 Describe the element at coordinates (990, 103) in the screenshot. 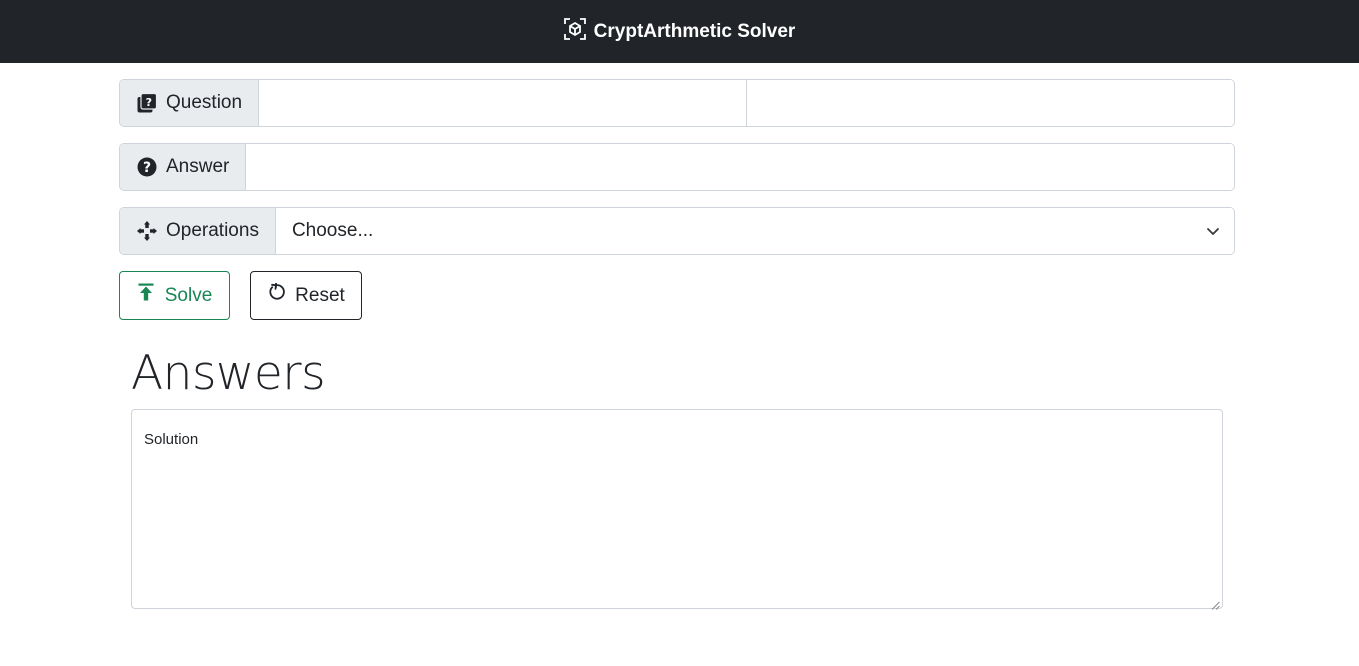

I see `question-right-input` at that location.